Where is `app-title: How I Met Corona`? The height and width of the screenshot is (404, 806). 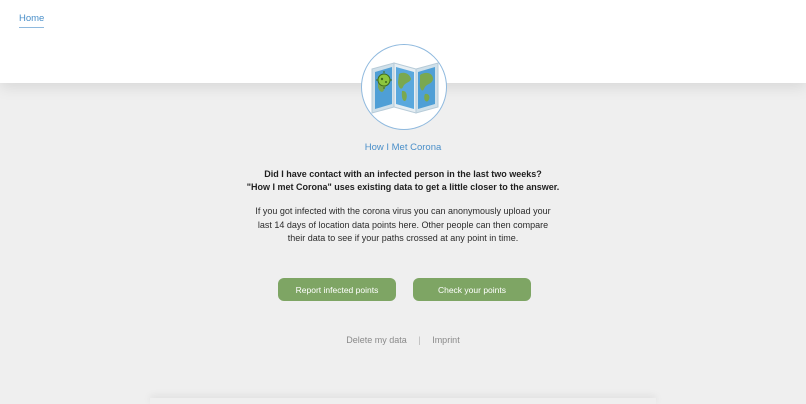
app-title: How I Met Corona is located at coordinates (403, 147).